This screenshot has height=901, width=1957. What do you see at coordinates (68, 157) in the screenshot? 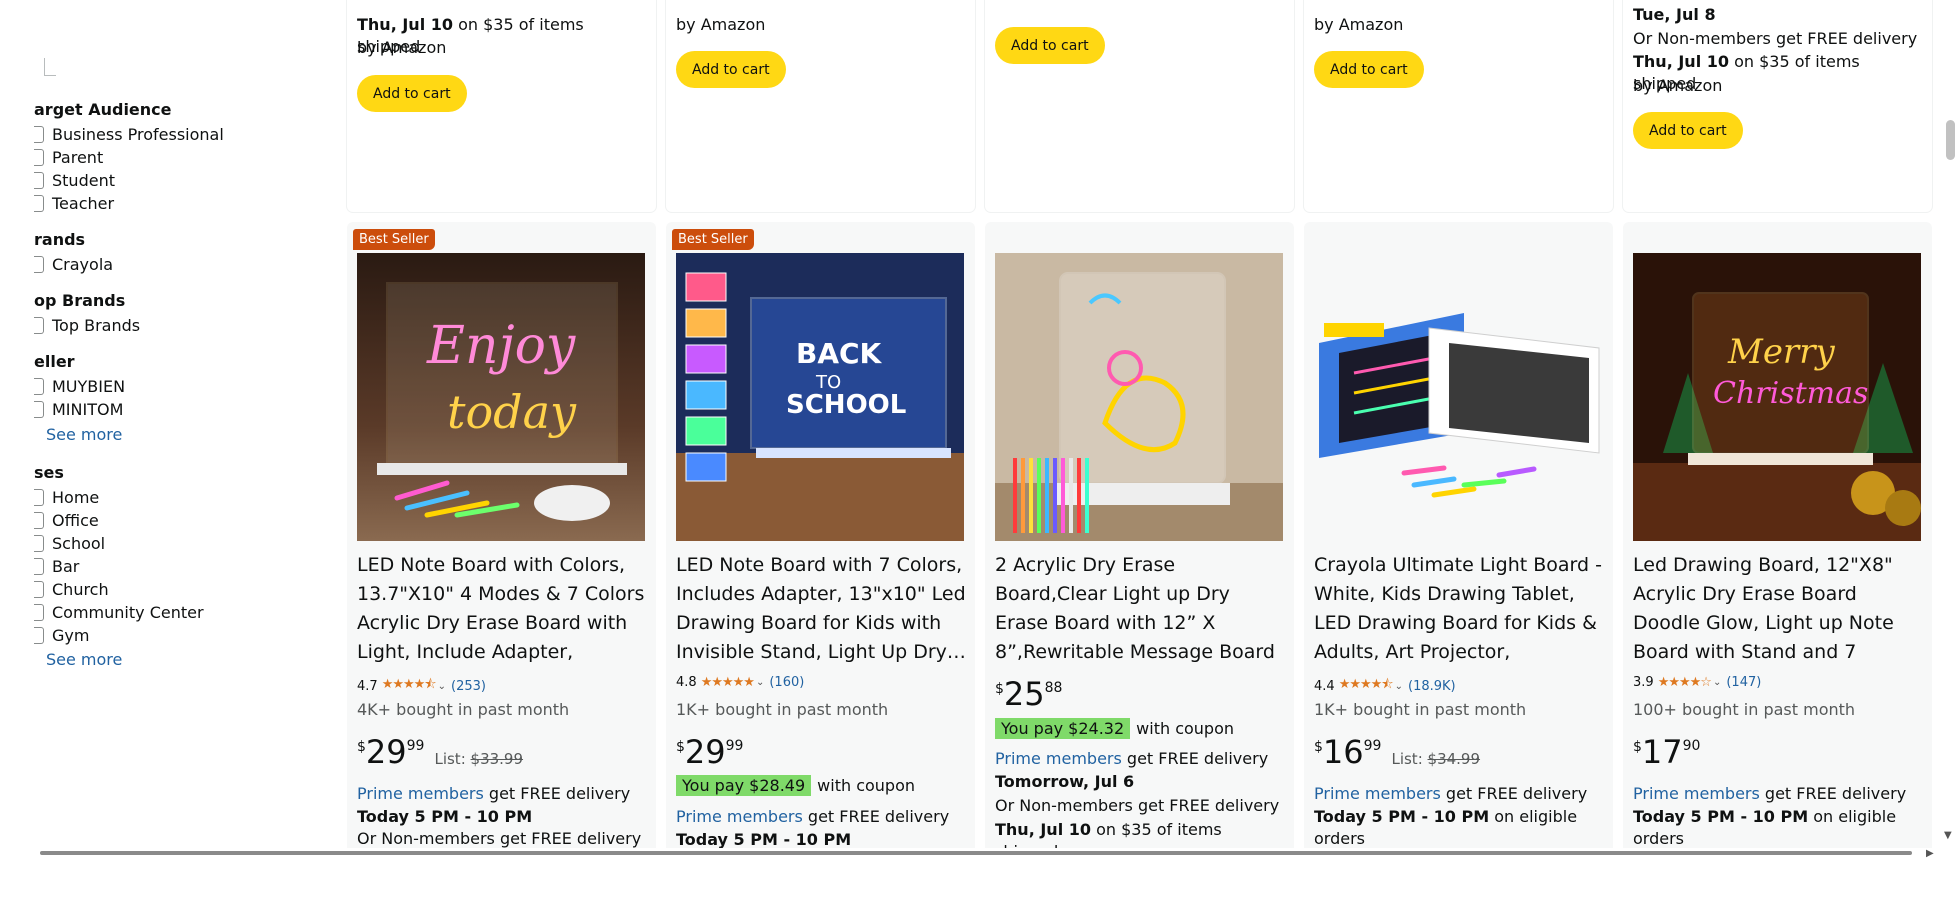
I see `filter-parent: Parent` at bounding box center [68, 157].